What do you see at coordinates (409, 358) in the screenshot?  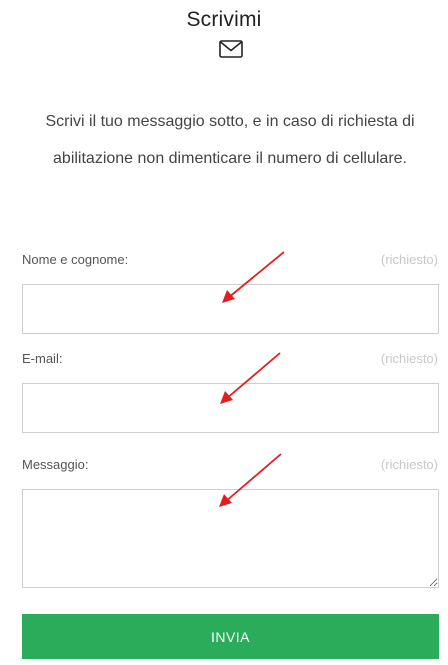 I see `email-required-hint: (richiesto)` at bounding box center [409, 358].